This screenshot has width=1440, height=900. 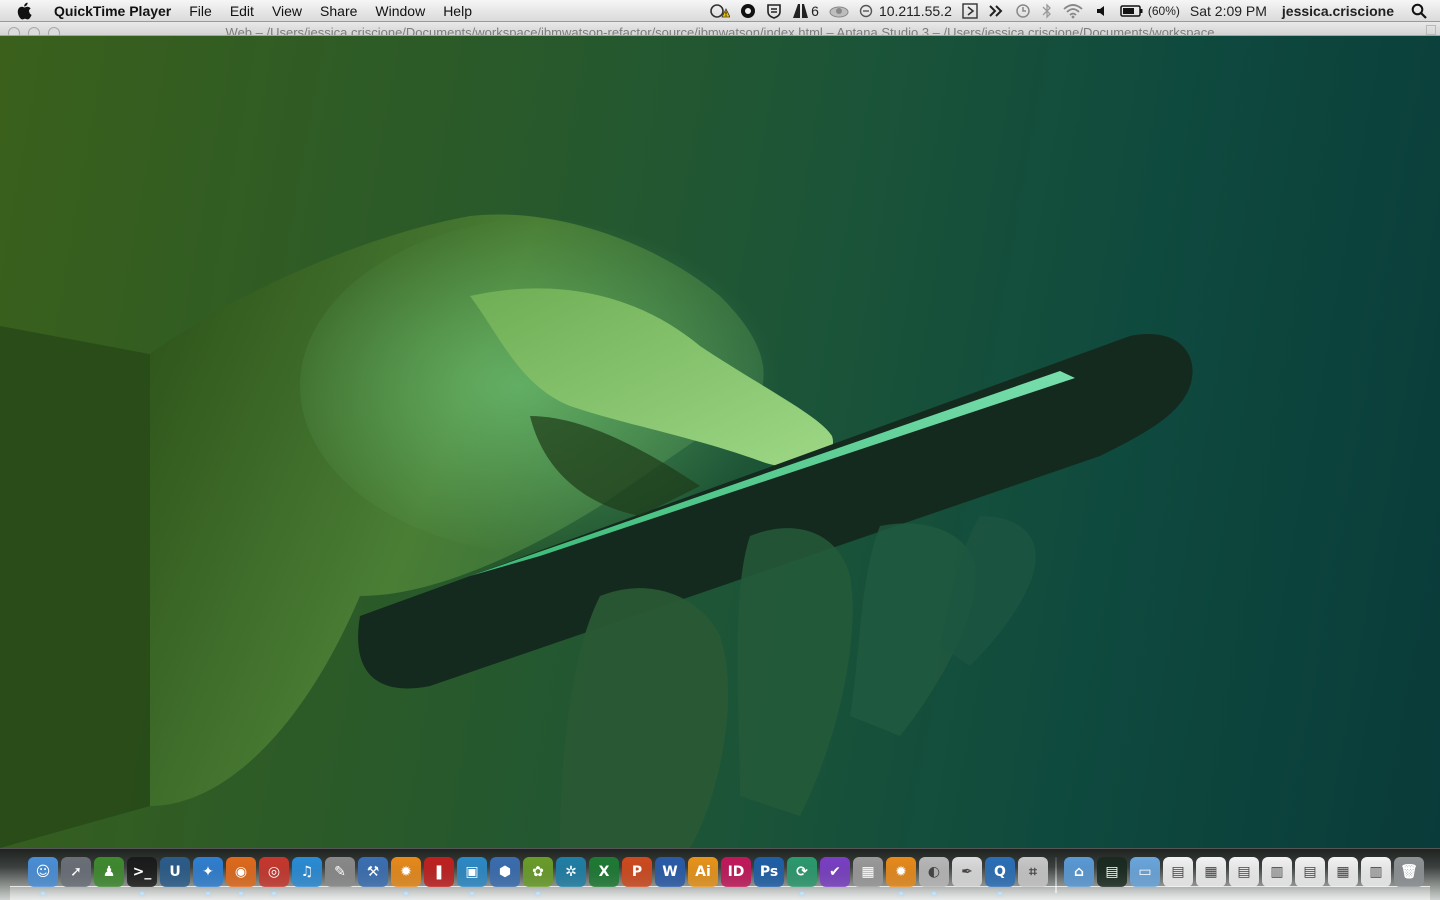 I want to click on ip-address: 10.211.55.2, so click(x=915, y=10).